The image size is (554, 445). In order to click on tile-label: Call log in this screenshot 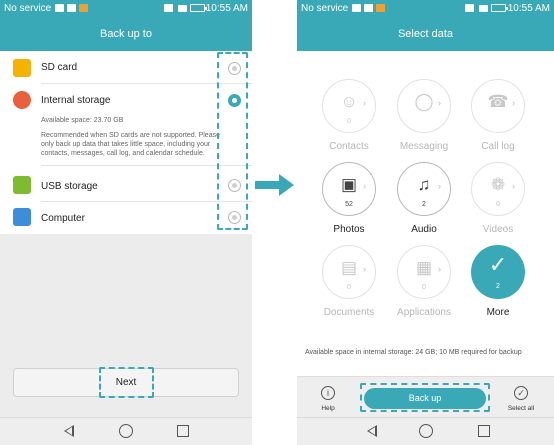, I will do `click(498, 146)`.